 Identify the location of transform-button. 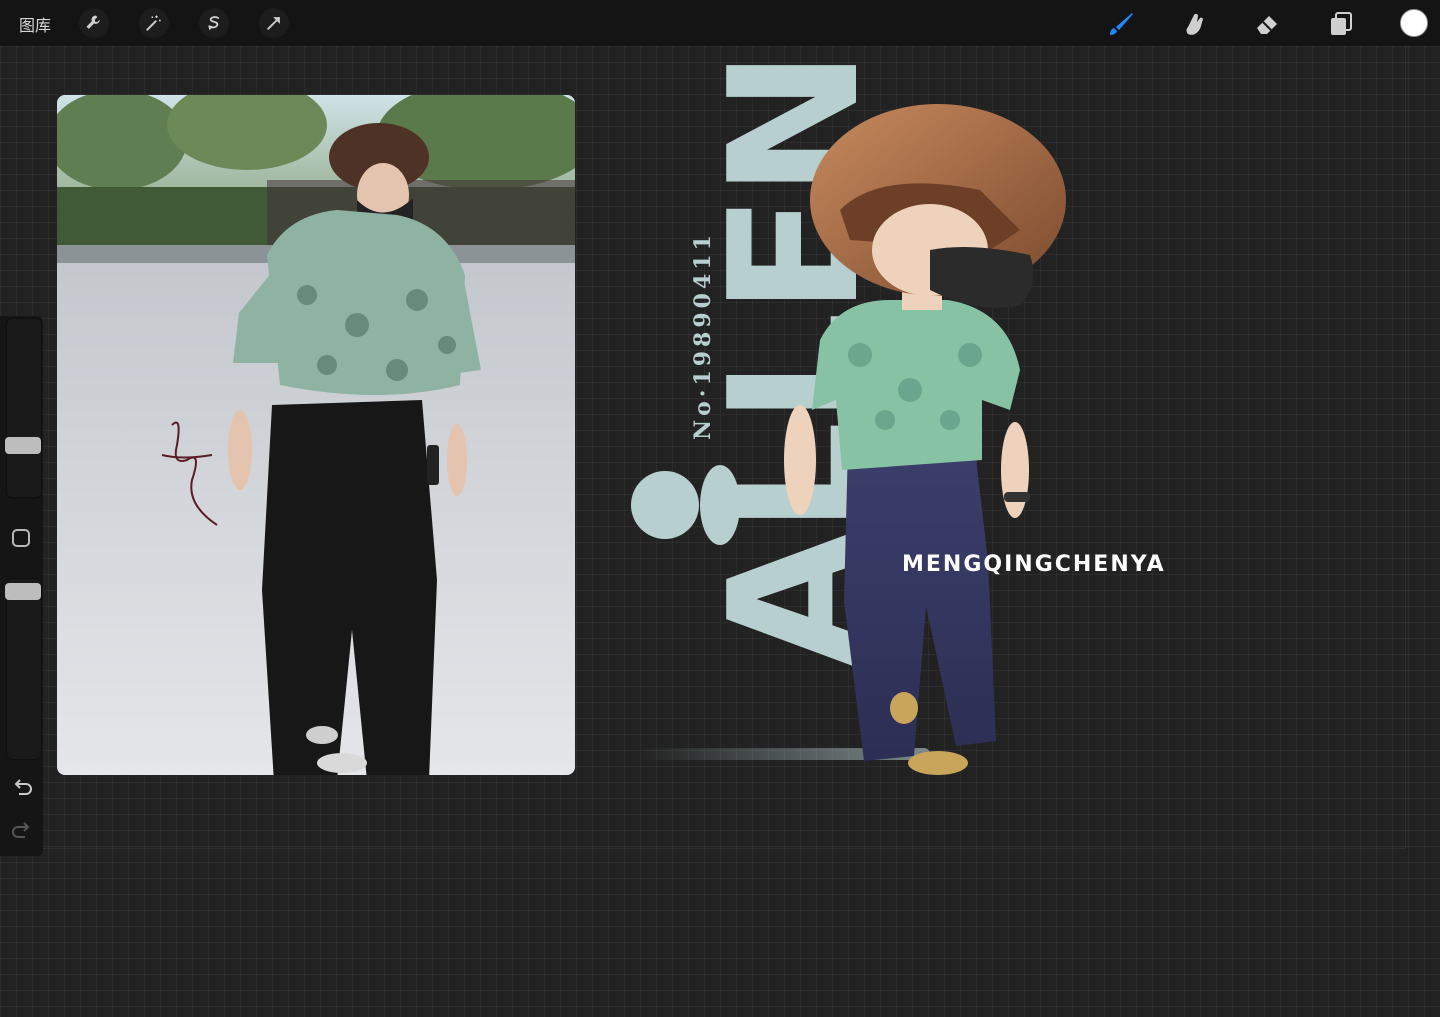
(274, 23).